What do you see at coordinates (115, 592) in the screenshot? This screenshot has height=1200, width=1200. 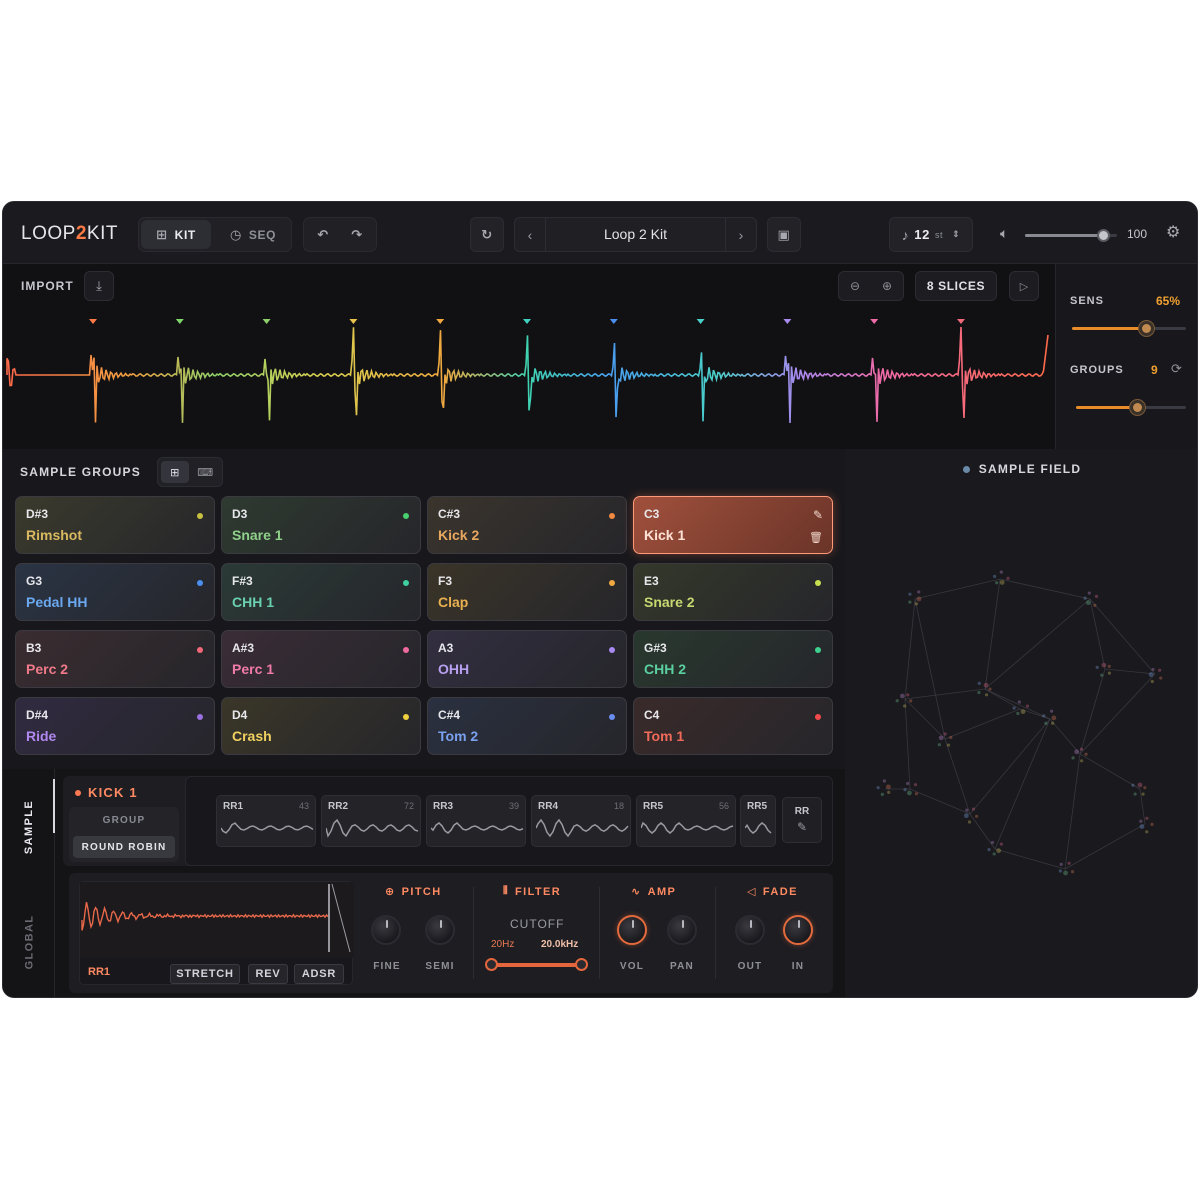 I see `pad: G3 Pedal HH` at bounding box center [115, 592].